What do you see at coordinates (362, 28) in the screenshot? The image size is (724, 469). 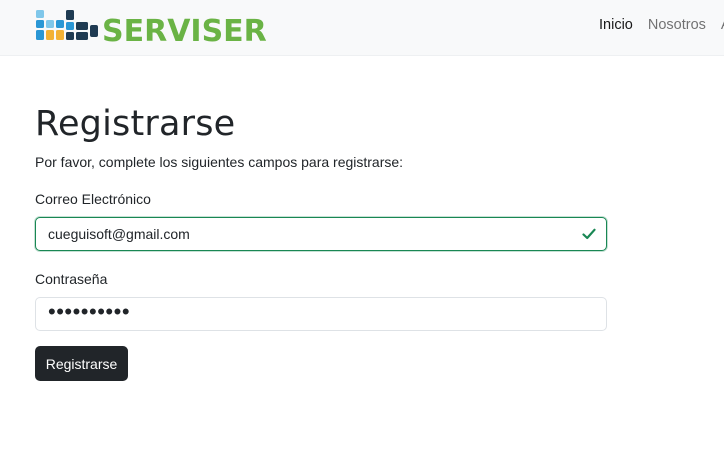 I see `navbar: SERVISER Inicio Nosotros A` at bounding box center [362, 28].